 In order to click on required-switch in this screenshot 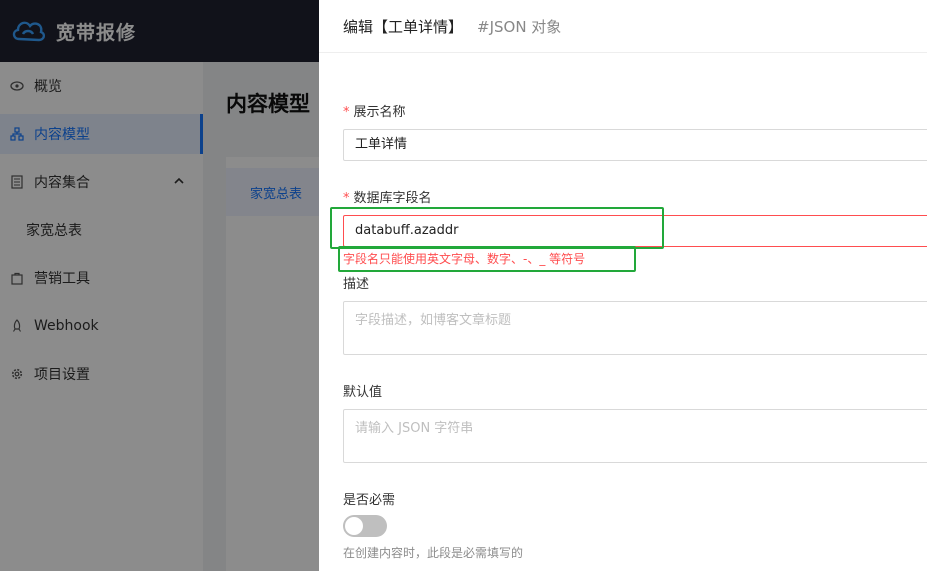, I will do `click(365, 526)`.